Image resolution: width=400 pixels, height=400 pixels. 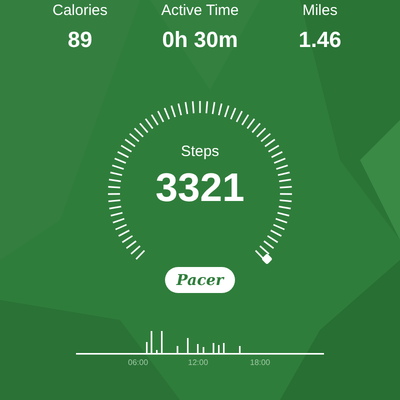 What do you see at coordinates (198, 362) in the screenshot?
I see `time-label: 12:00` at bounding box center [198, 362].